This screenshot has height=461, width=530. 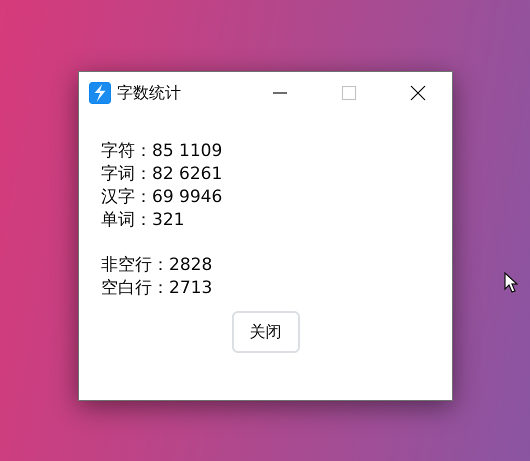 What do you see at coordinates (157, 288) in the screenshot?
I see `stat-text: 空白行：2713` at bounding box center [157, 288].